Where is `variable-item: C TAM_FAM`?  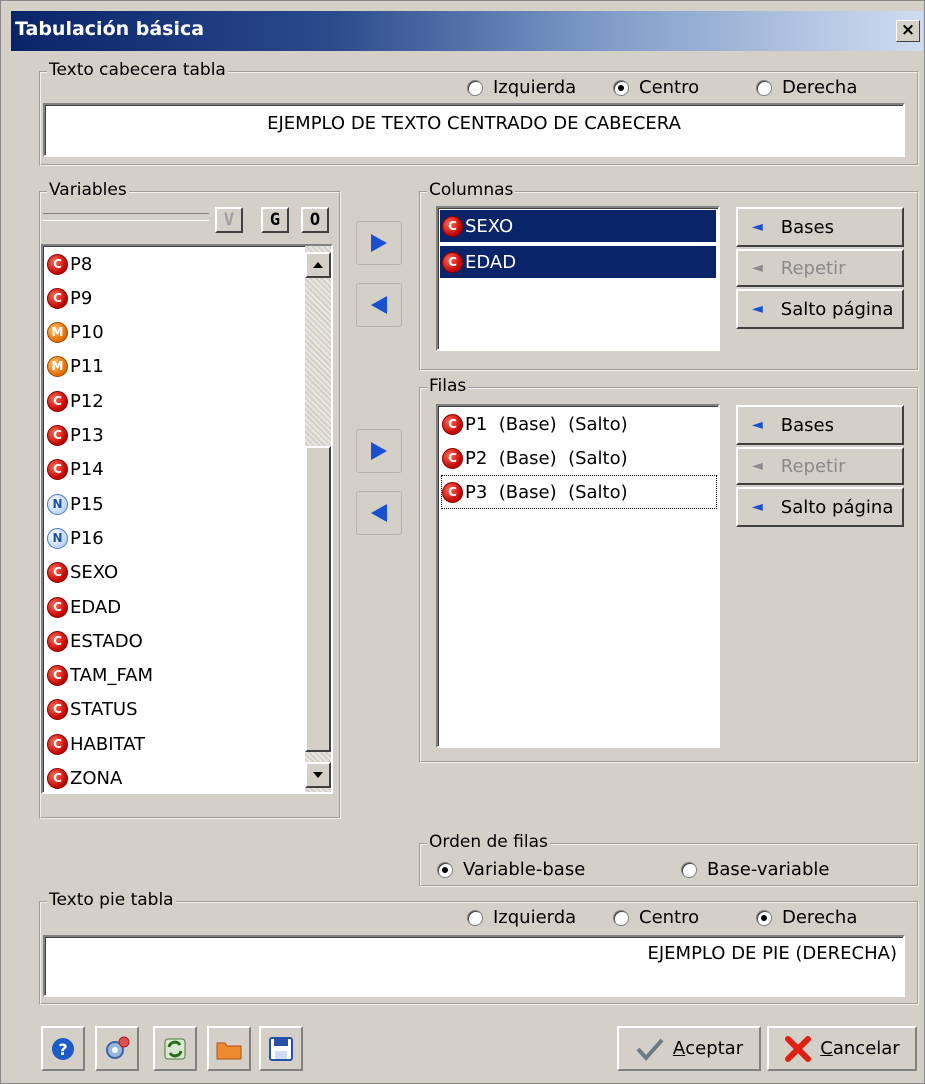
variable-item: C TAM_FAM is located at coordinates (100, 676).